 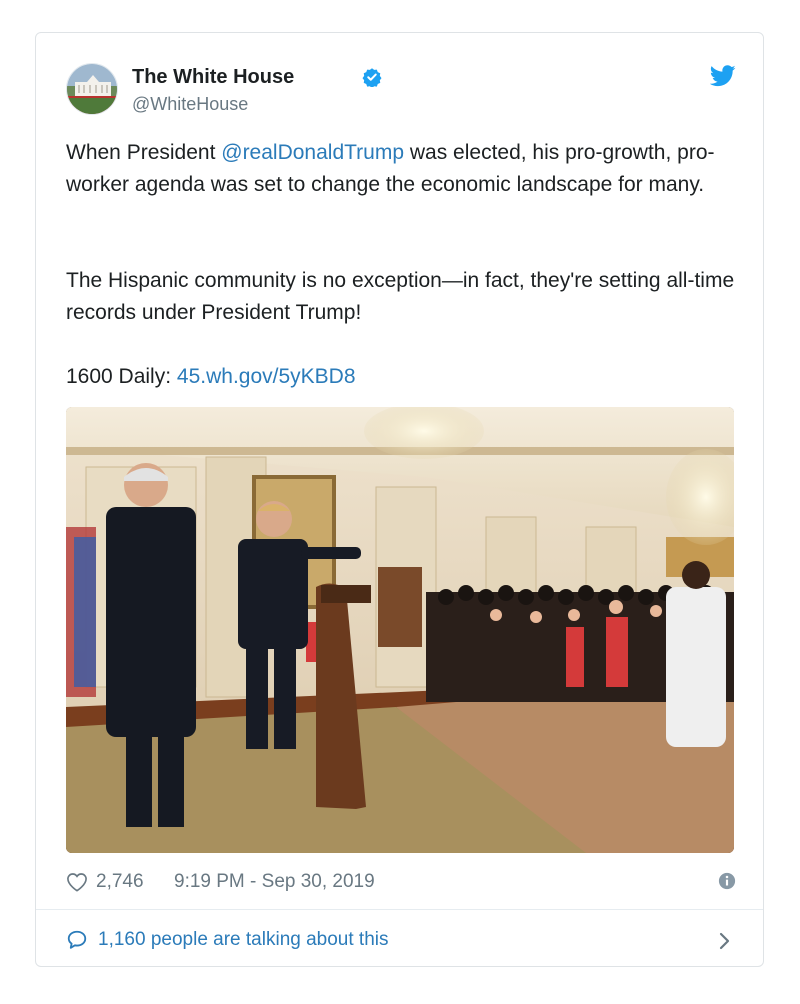 What do you see at coordinates (77, 882) in the screenshot?
I see `heart-icon` at bounding box center [77, 882].